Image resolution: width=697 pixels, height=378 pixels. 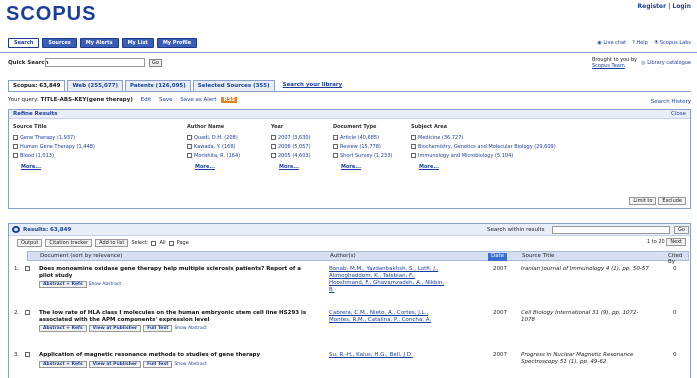 What do you see at coordinates (640, 43) in the screenshot?
I see `help-link: ? Help` at bounding box center [640, 43].